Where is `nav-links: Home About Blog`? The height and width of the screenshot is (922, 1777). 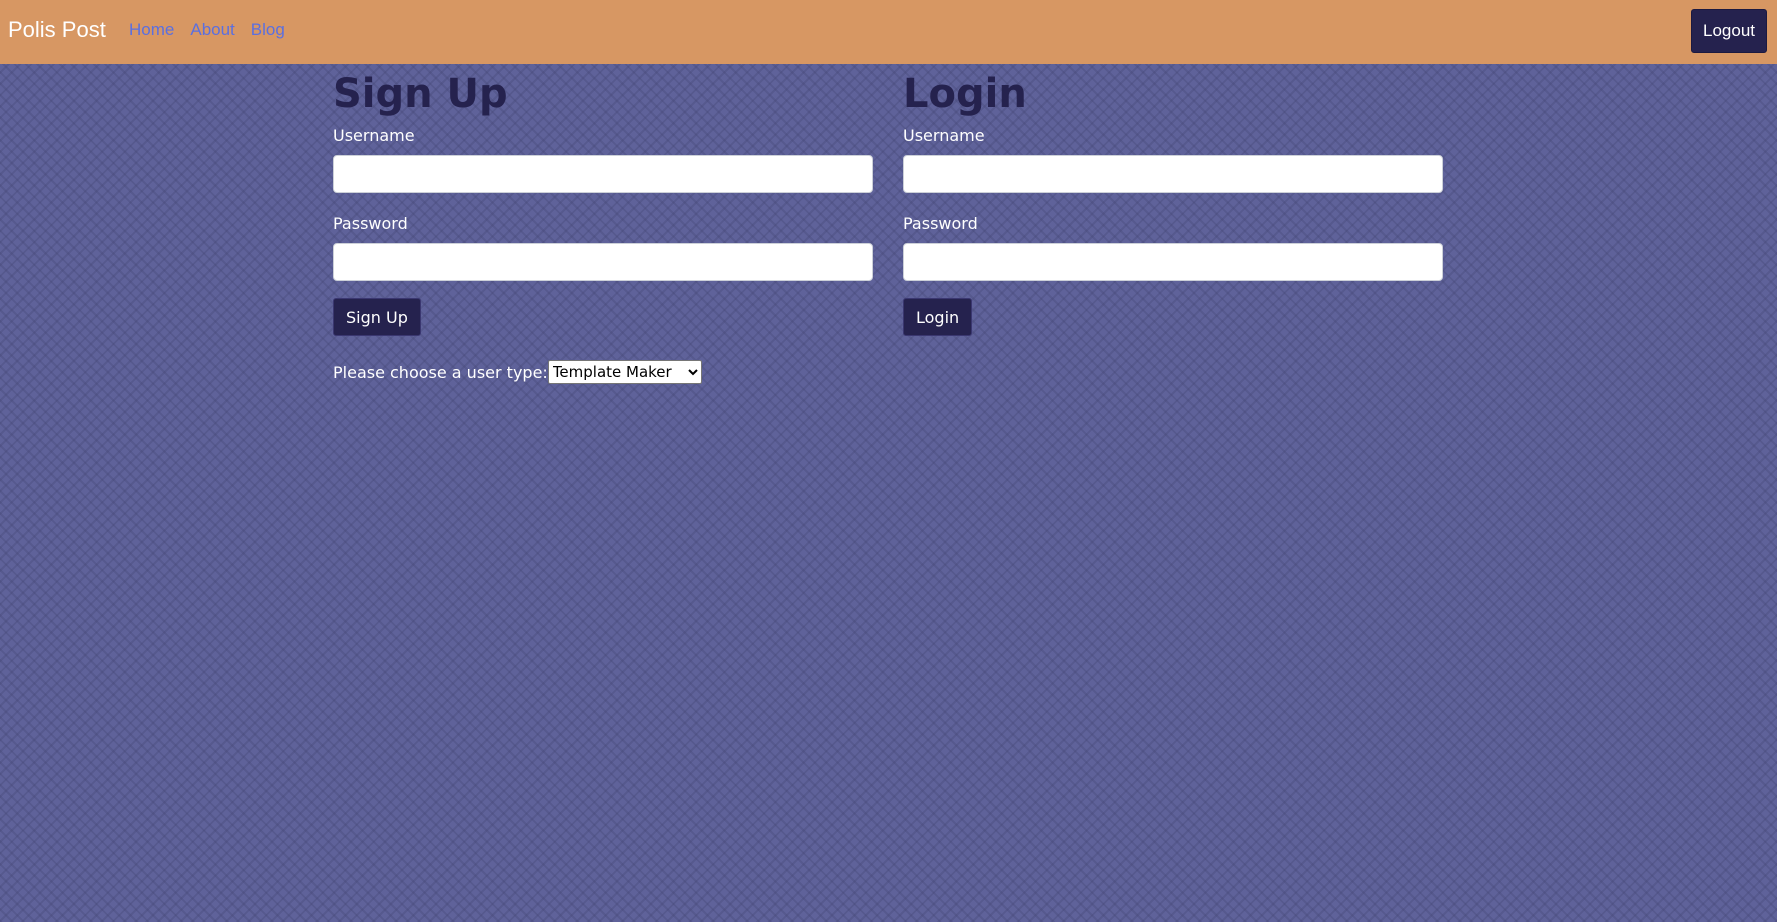 nav-links: Home About Blog is located at coordinates (207, 30).